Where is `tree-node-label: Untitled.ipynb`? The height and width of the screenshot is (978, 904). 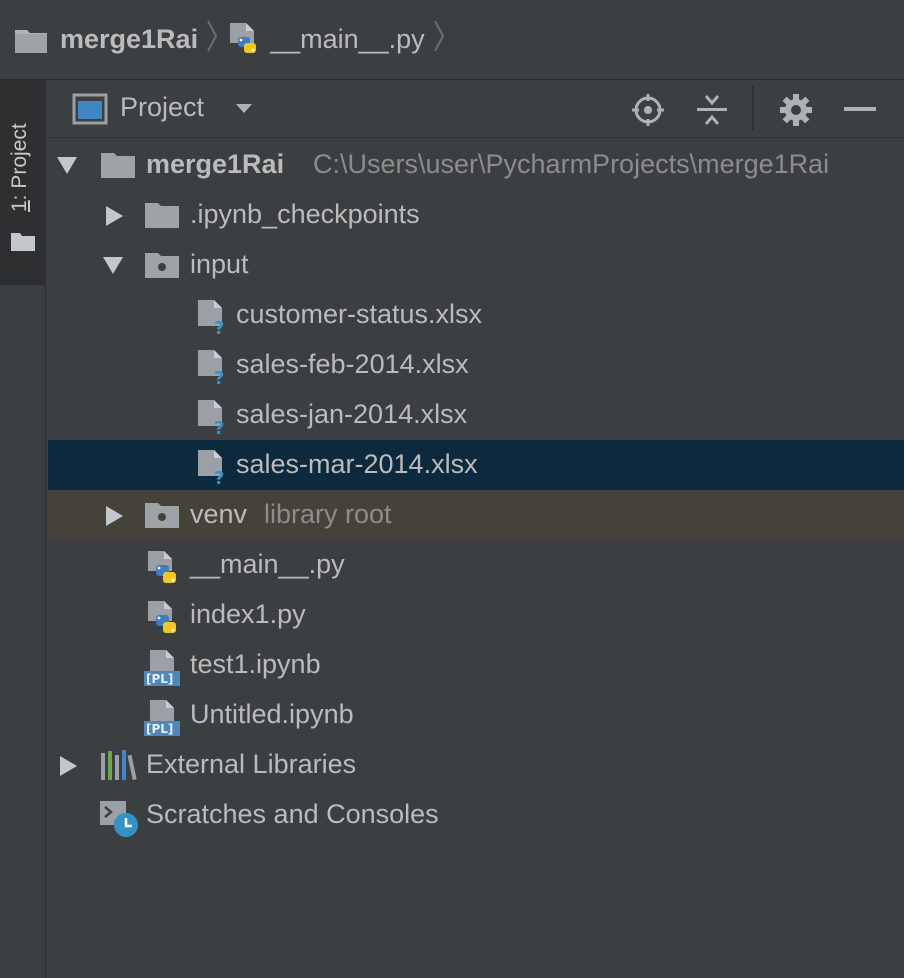 tree-node-label: Untitled.ipynb is located at coordinates (272, 714).